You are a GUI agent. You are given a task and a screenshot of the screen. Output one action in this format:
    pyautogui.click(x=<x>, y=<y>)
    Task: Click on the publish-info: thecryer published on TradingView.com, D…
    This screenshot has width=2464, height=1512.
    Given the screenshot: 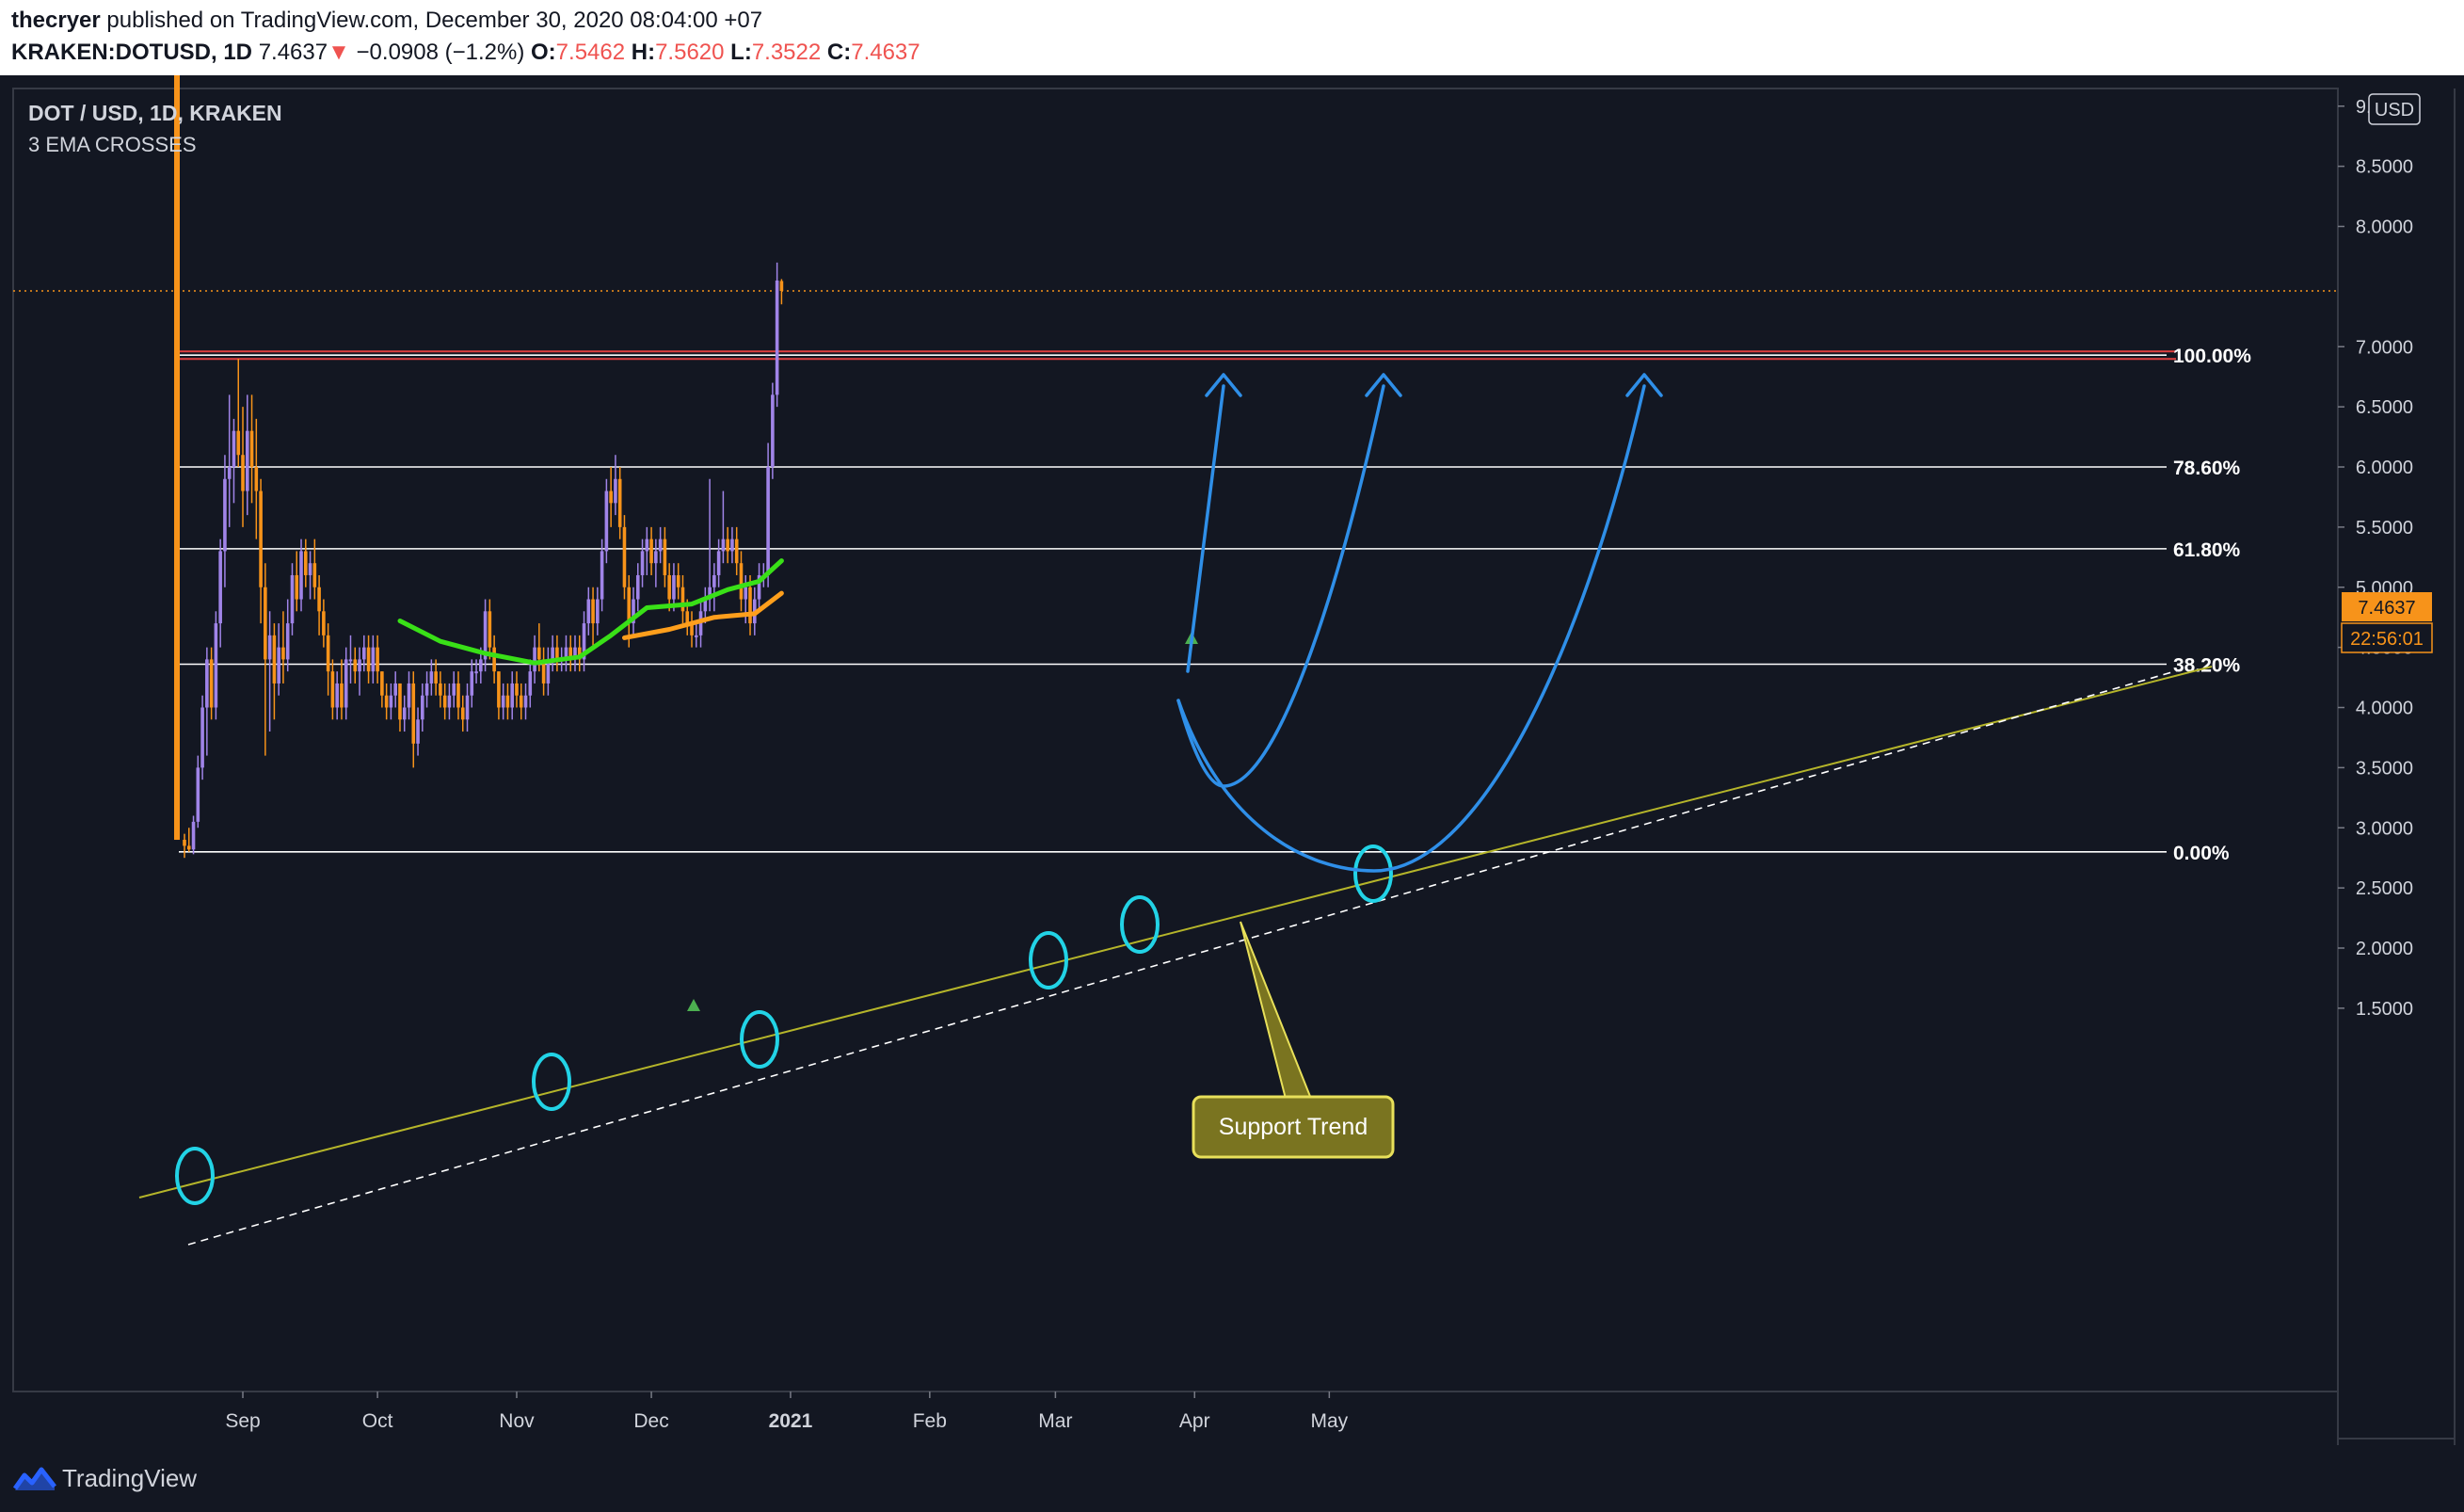 What is the action you would take?
    pyautogui.click(x=386, y=21)
    